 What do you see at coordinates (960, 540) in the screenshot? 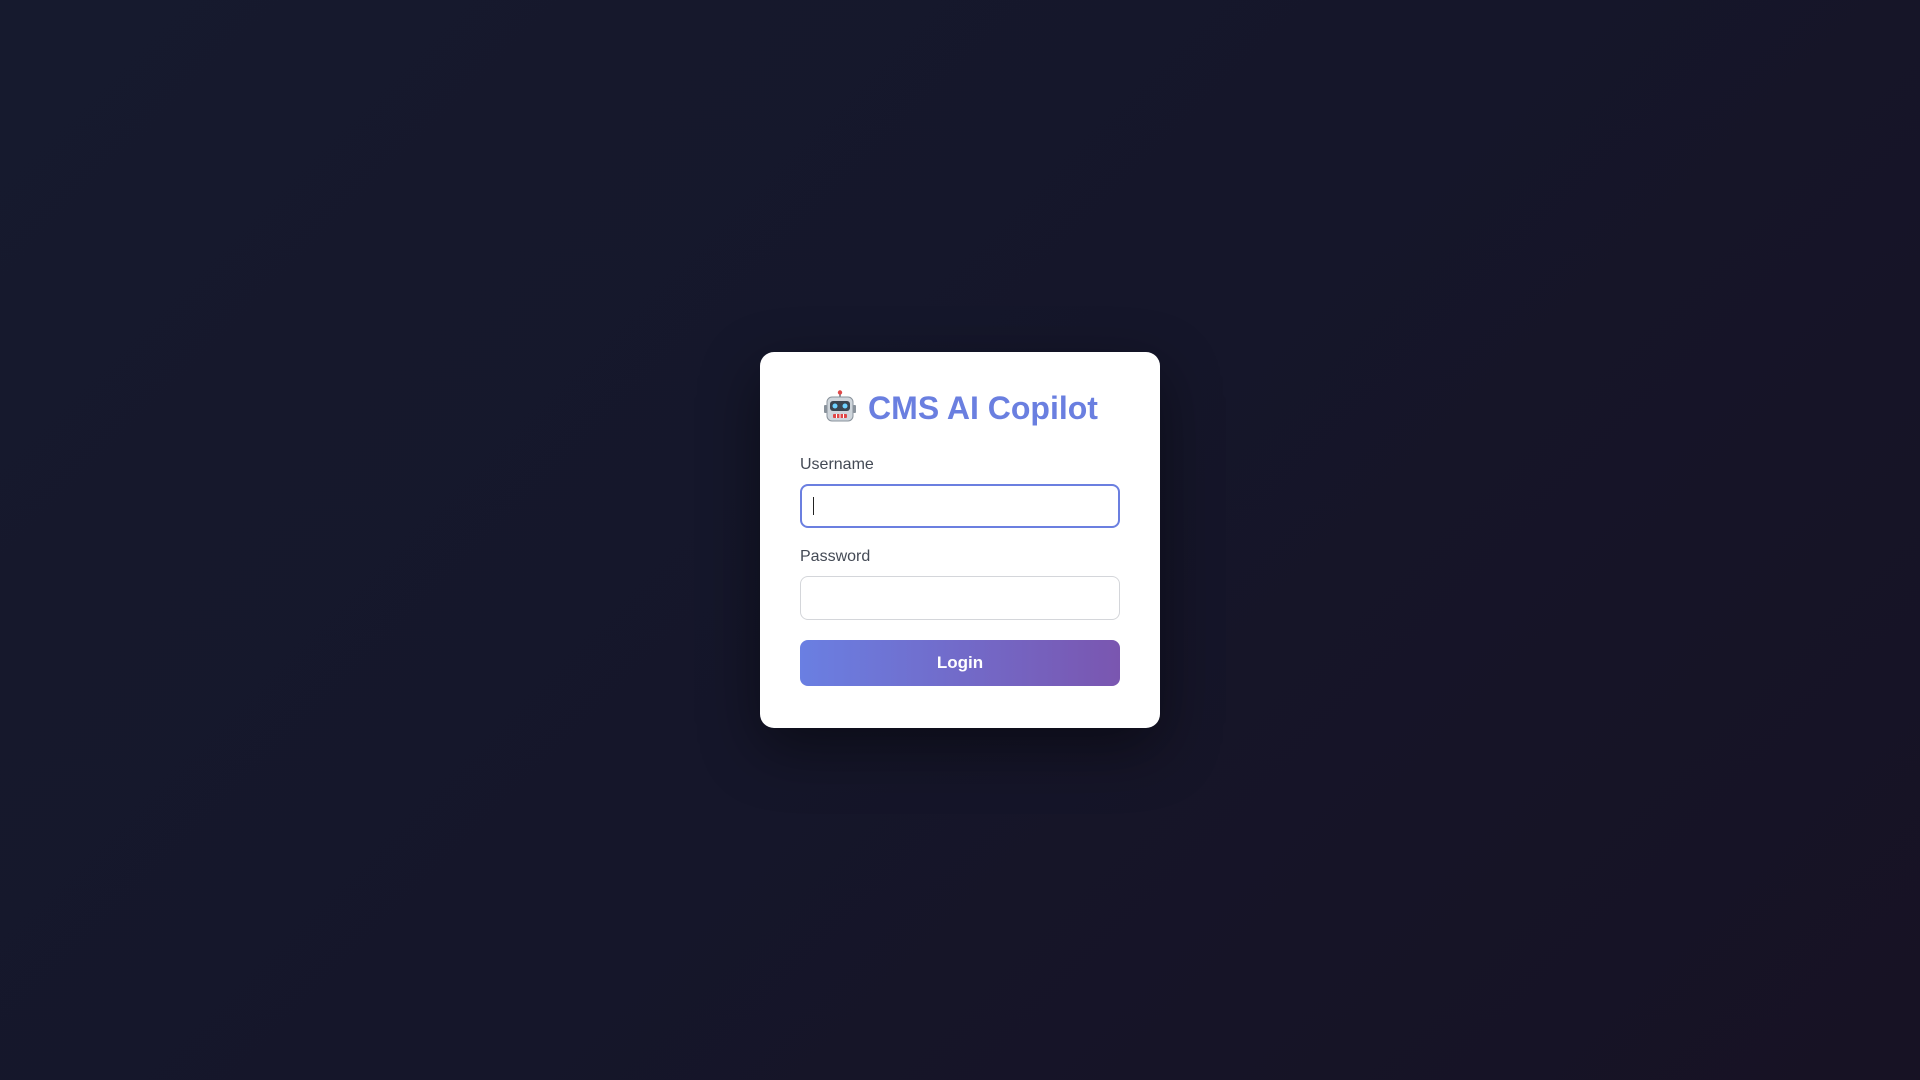
I see `login-card: CMS AI Copilot Username Password Login` at bounding box center [960, 540].